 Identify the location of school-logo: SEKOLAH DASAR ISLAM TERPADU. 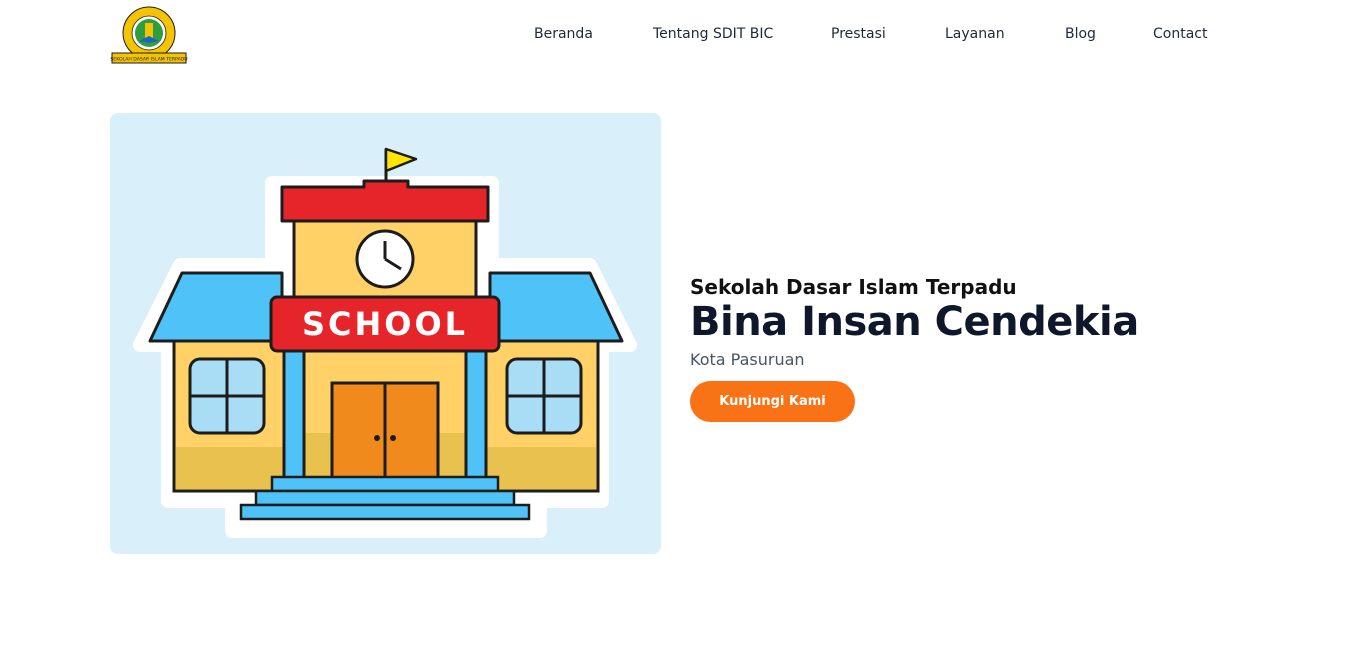
(149, 36).